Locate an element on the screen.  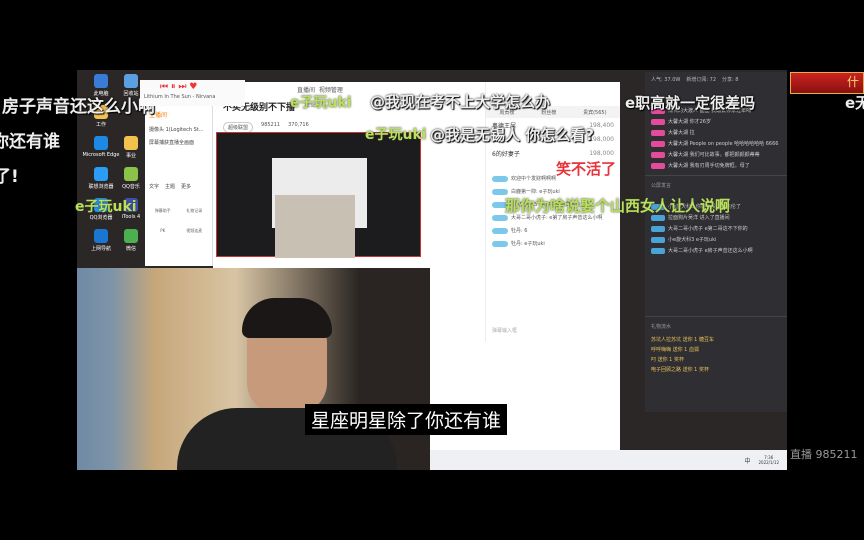
danmaku: 那你为啥说娶个山西女人让人说啊 is located at coordinates (618, 206).